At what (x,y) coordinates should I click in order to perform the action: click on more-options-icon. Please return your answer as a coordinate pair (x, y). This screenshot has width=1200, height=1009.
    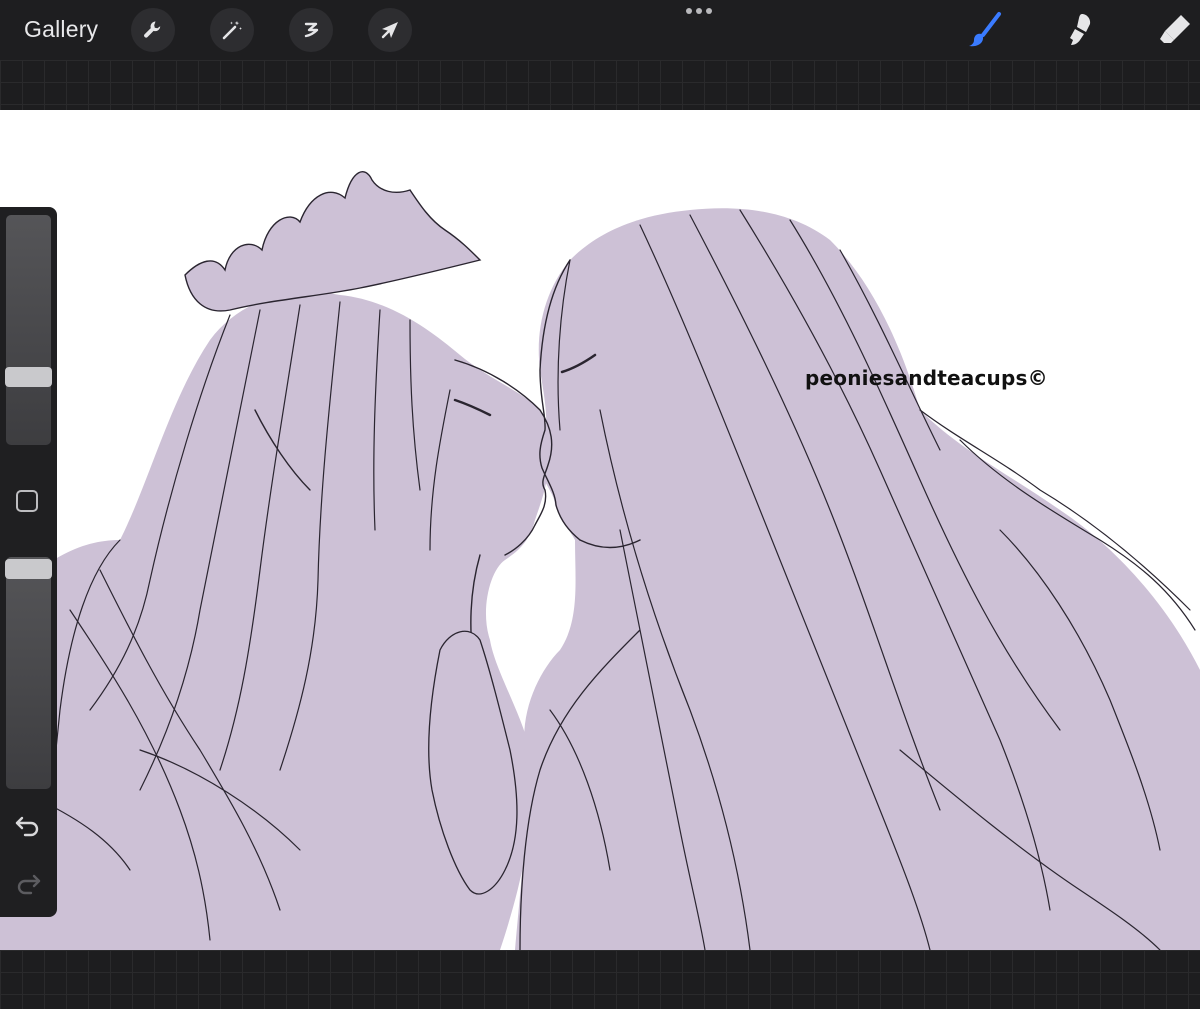
    Looking at the image, I should click on (701, 14).